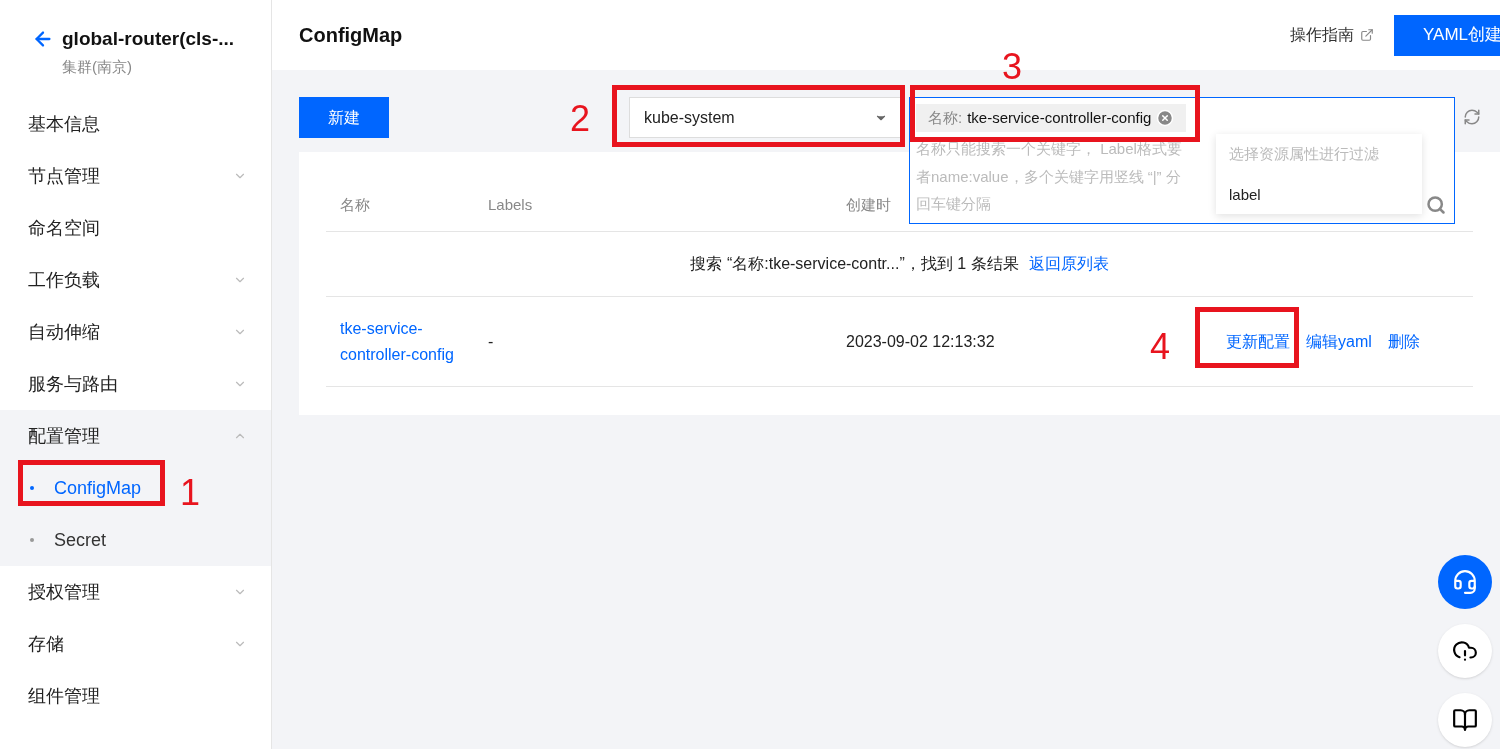 This screenshot has height=749, width=1500. What do you see at coordinates (135, 696) in the screenshot?
I see `sidebar-item: 组件管理` at bounding box center [135, 696].